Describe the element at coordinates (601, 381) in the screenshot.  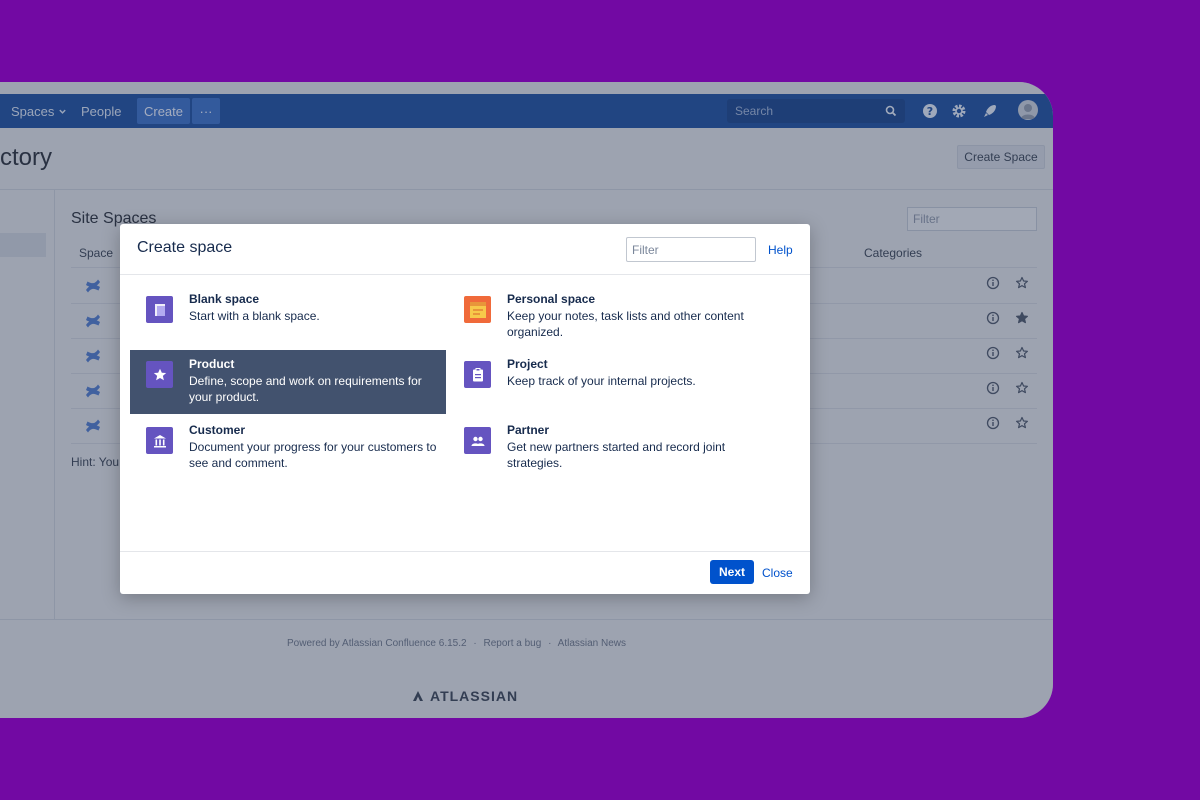
I see `template-description: Keep track of your internal projects.` at that location.